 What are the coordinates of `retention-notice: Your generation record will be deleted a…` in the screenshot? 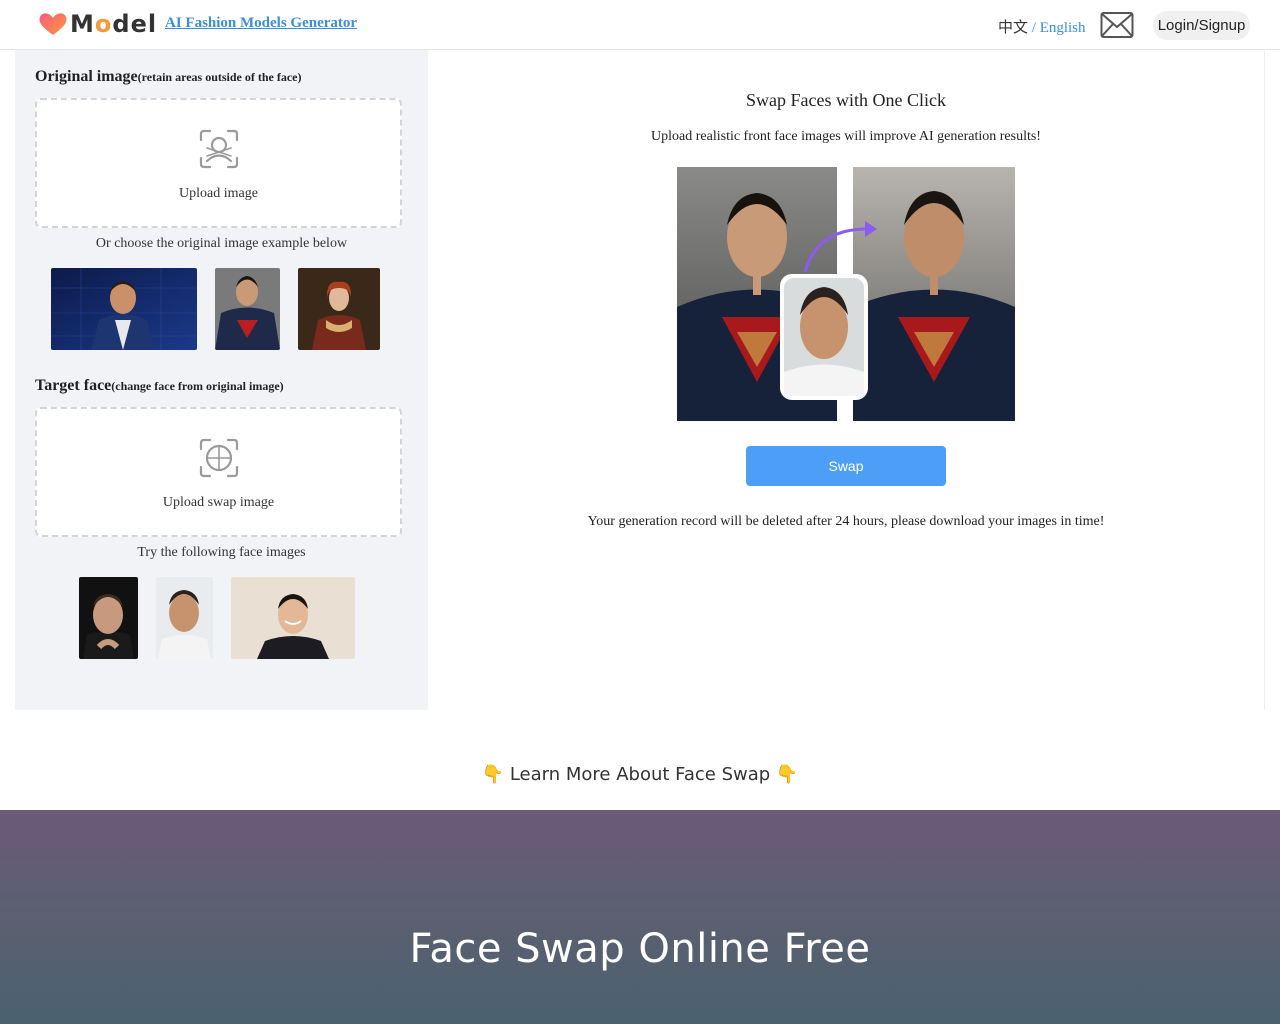 It's located at (846, 521).